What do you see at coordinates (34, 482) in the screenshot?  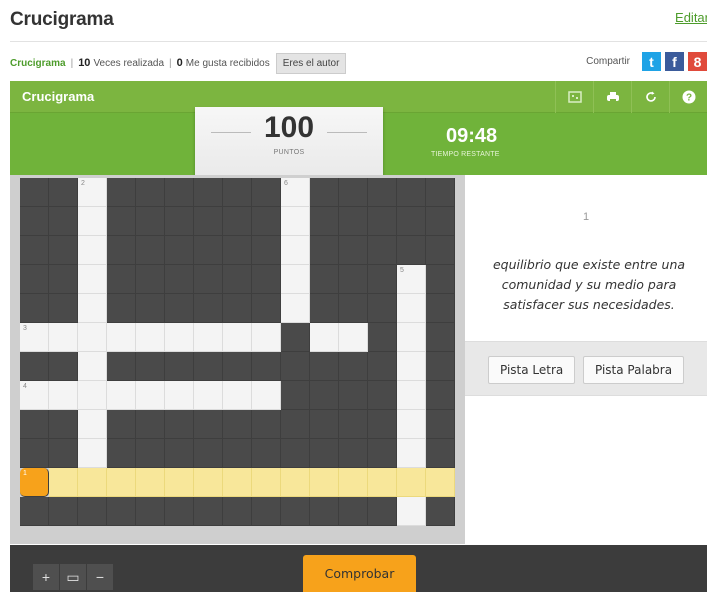 I see `grid-cell-active: 1` at bounding box center [34, 482].